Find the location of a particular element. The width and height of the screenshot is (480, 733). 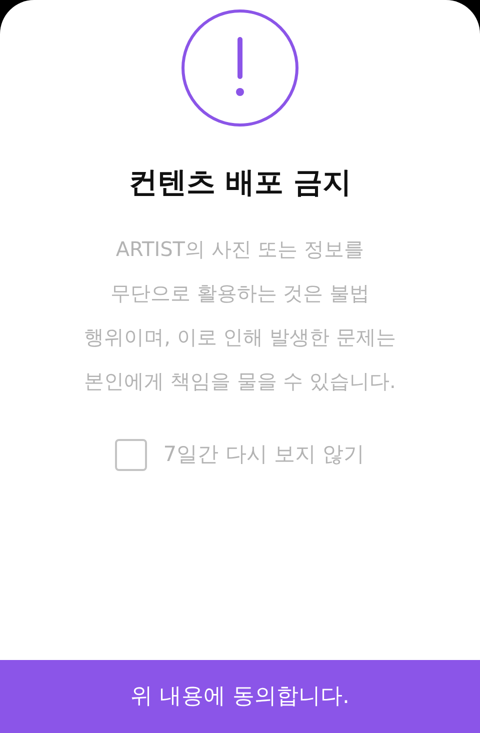

warning-icon is located at coordinates (240, 68).